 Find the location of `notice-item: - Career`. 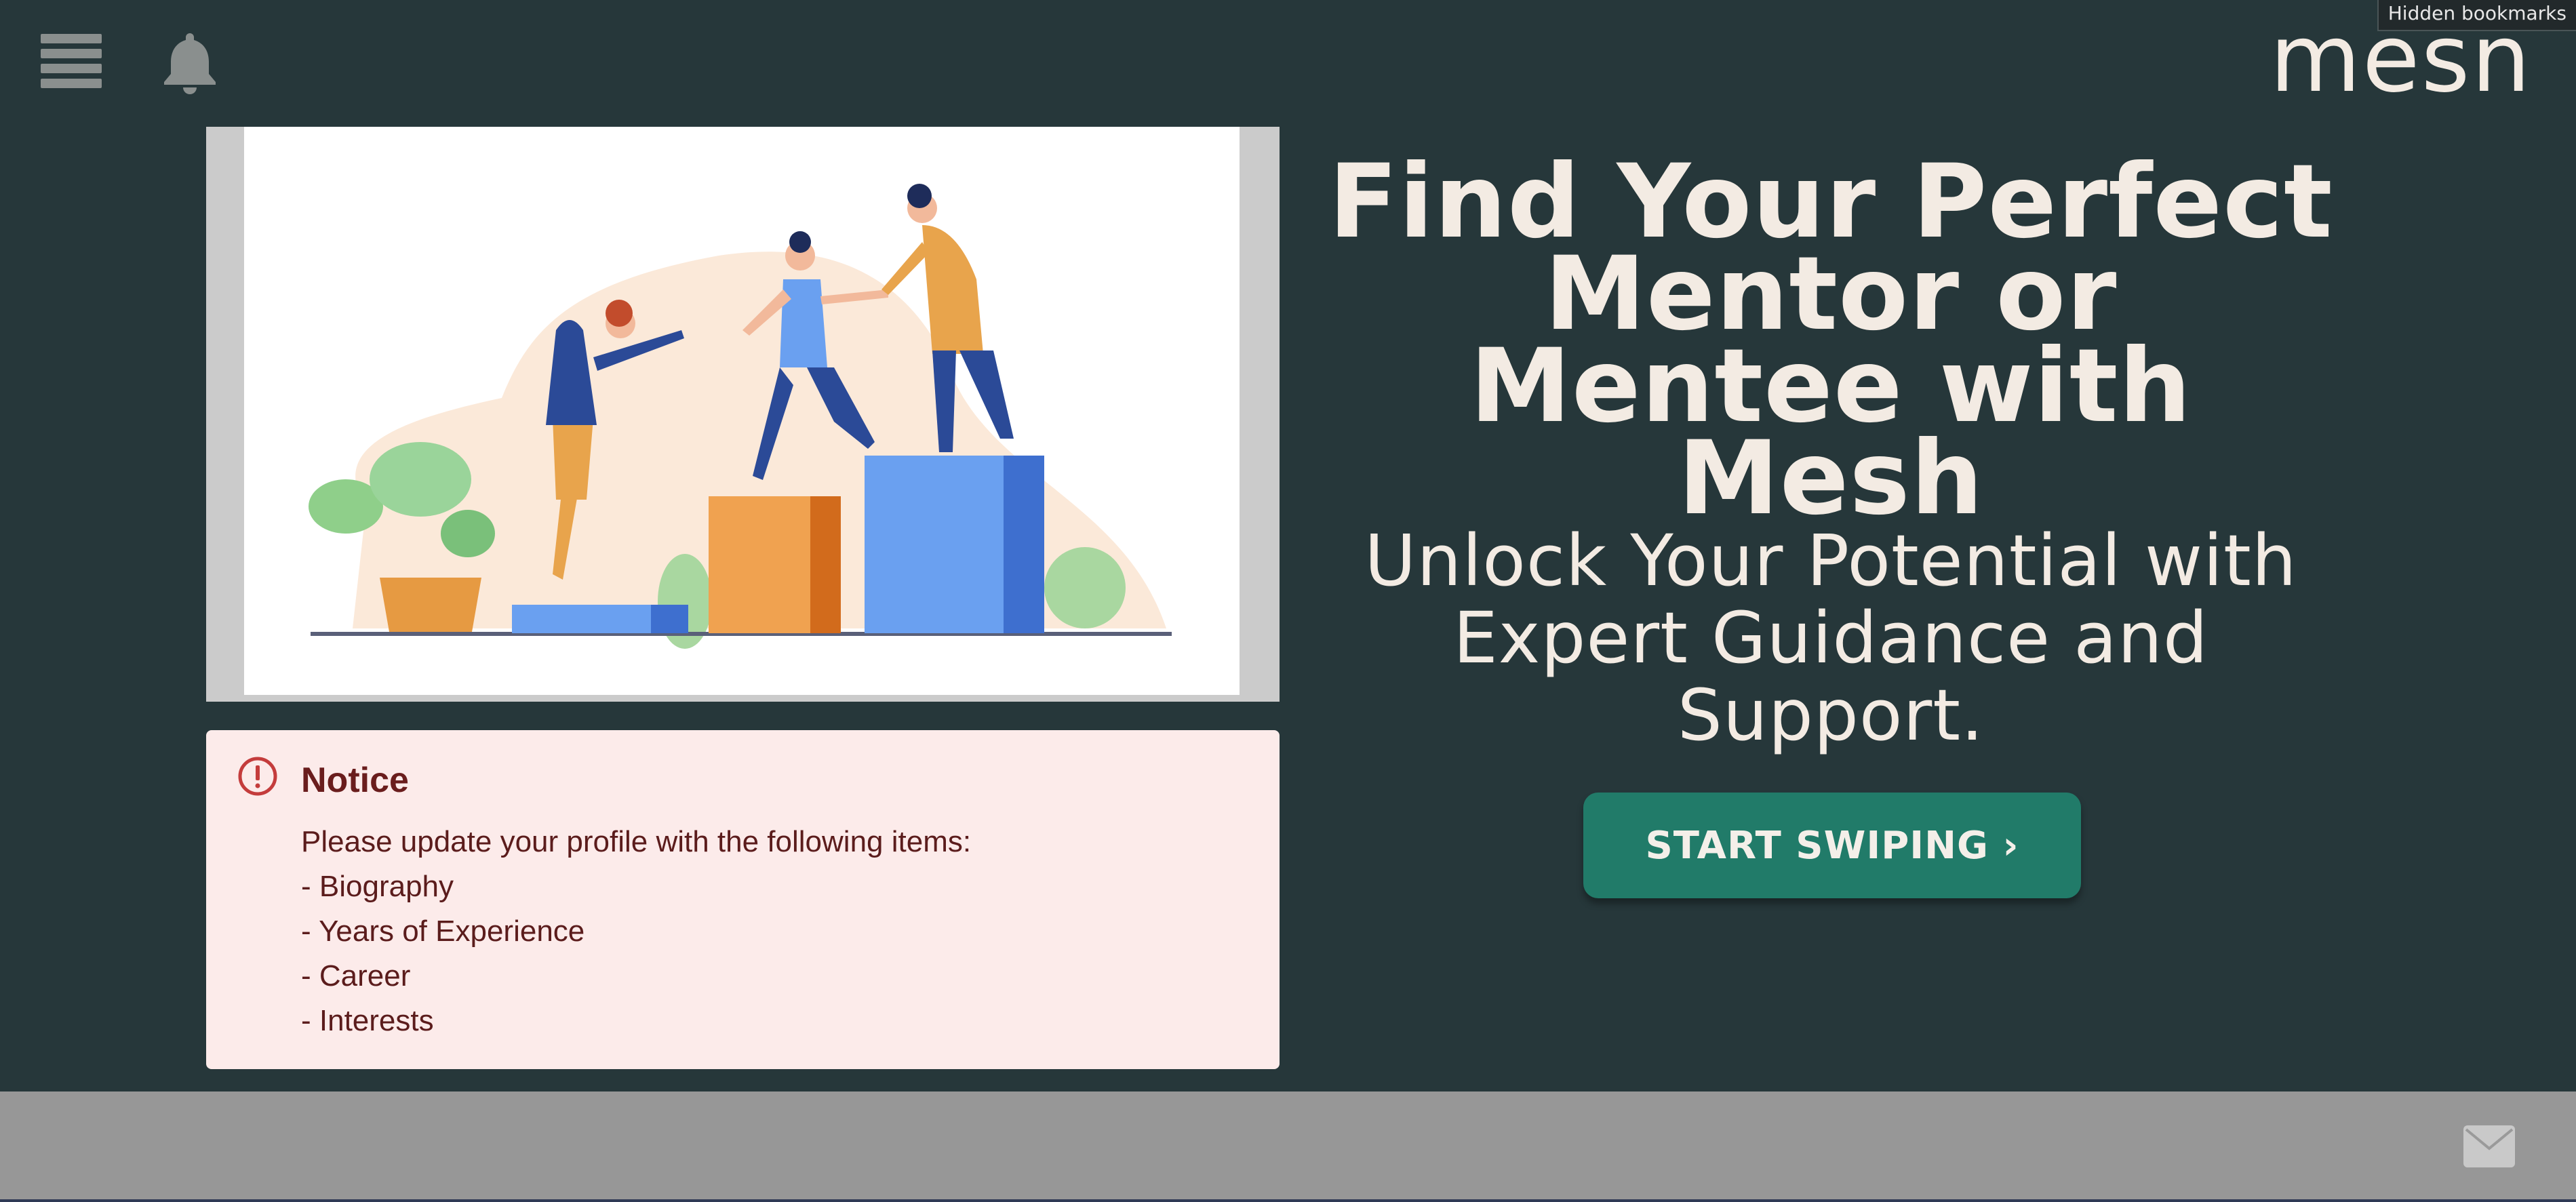

notice-item: - Career is located at coordinates (356, 976).